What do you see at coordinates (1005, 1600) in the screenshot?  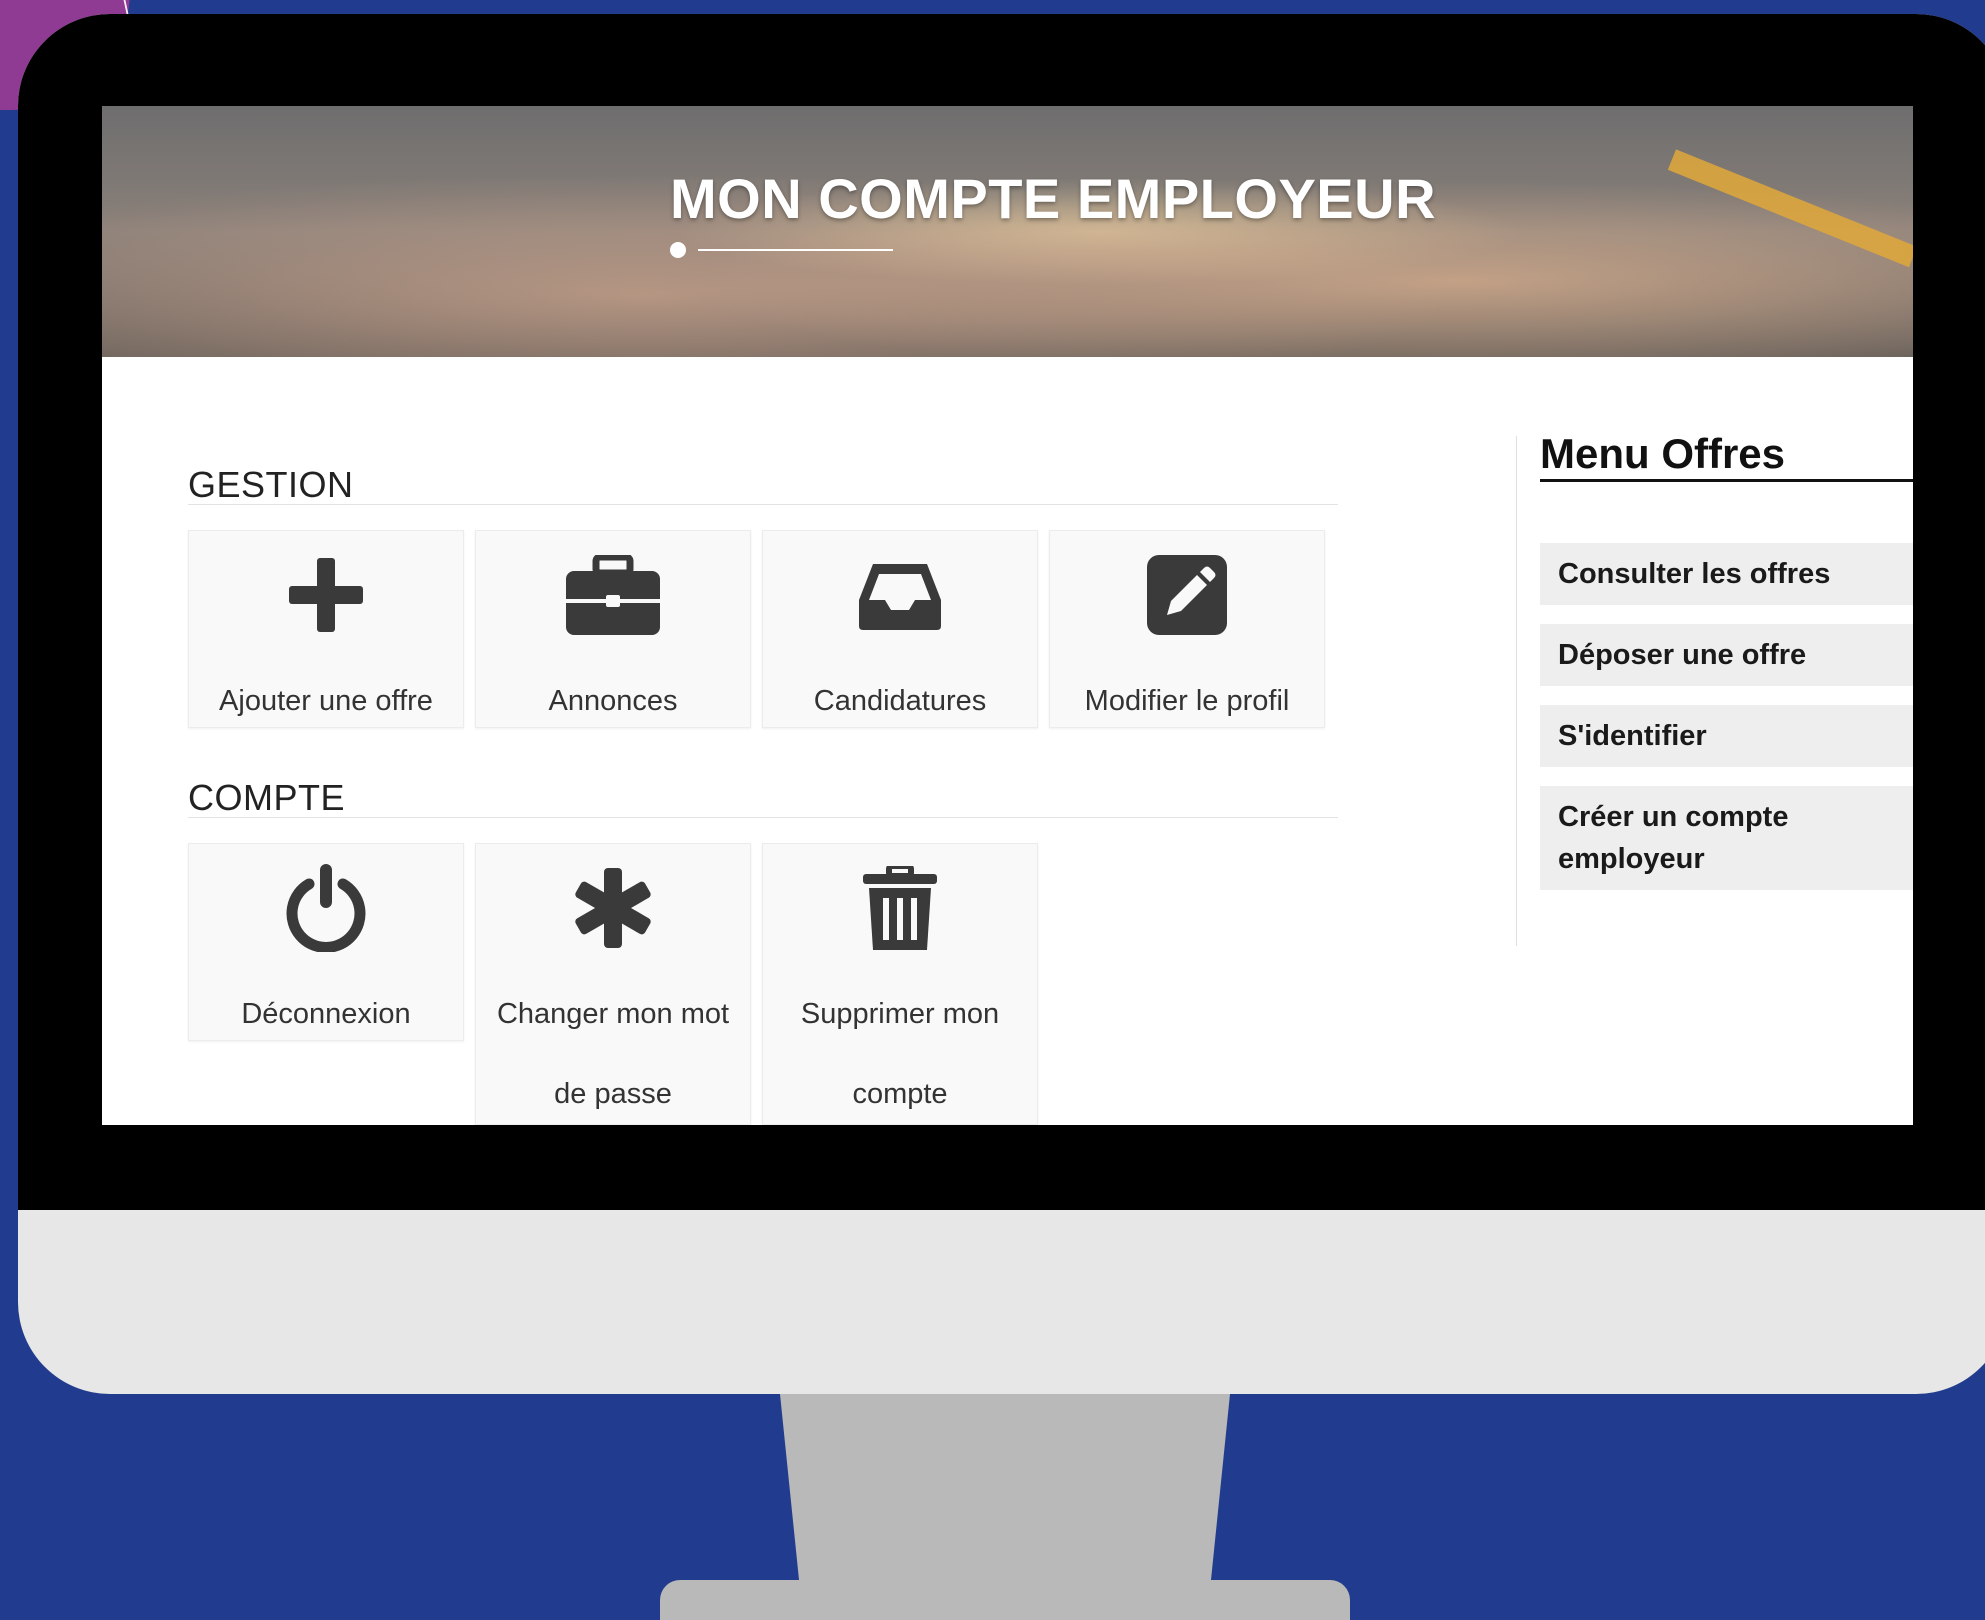 I see `monitor-stand-foot` at bounding box center [1005, 1600].